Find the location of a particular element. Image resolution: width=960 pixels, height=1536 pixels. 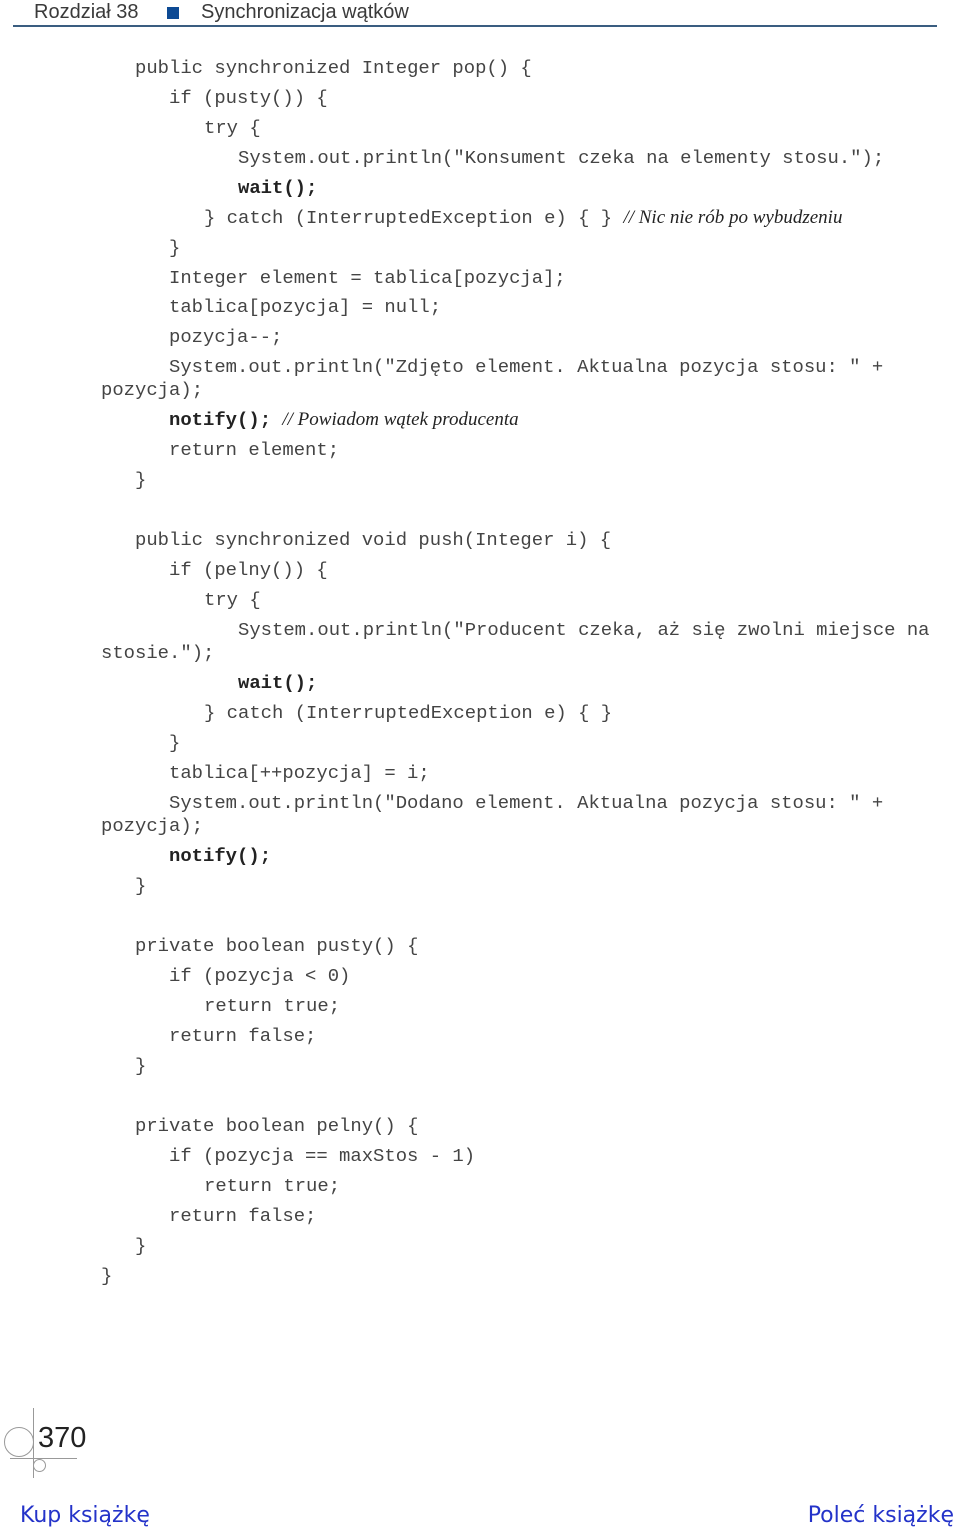

code-line: tablica[pozycja] = null; is located at coordinates (305, 307).